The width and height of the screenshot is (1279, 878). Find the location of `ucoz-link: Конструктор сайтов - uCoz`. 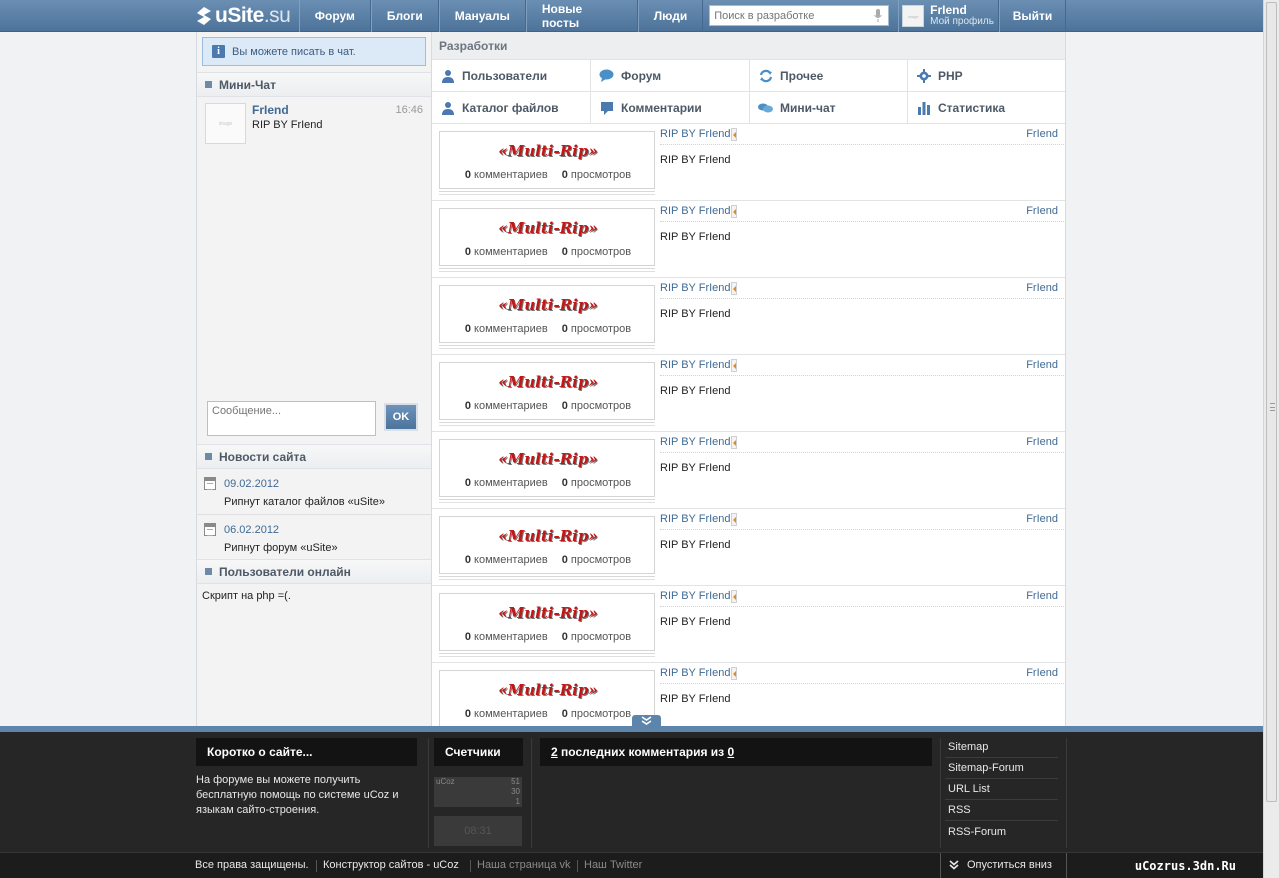

ucoz-link: Конструктор сайтов - uCoz is located at coordinates (391, 865).